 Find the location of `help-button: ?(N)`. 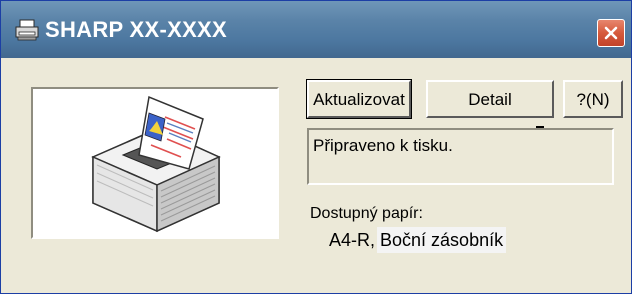

help-button: ?(N) is located at coordinates (593, 99).